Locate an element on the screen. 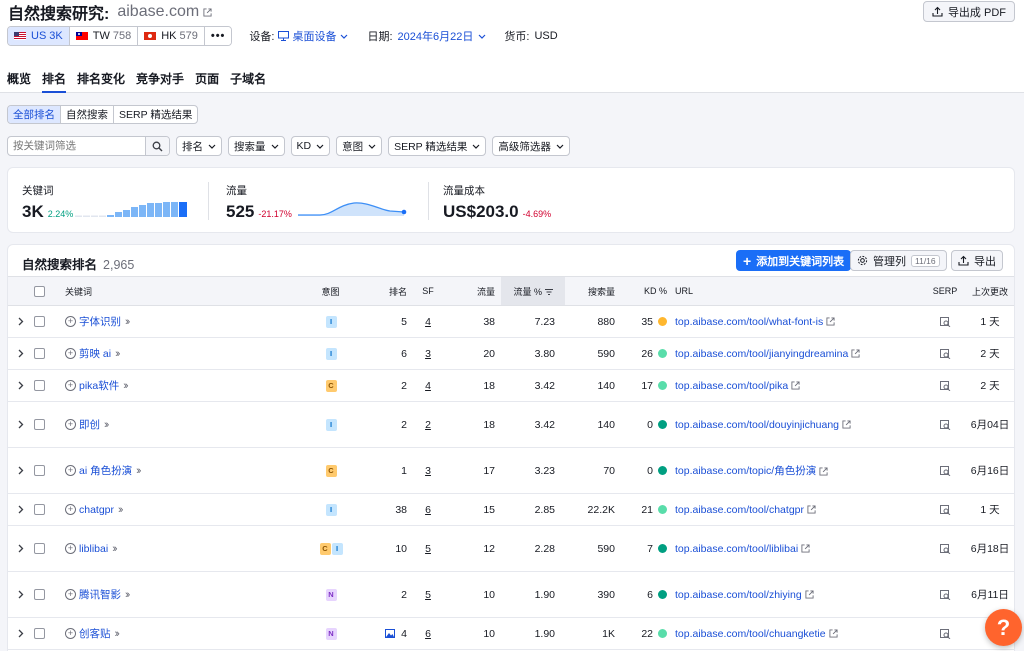 The height and width of the screenshot is (651, 1024). search-button is located at coordinates (157, 146).